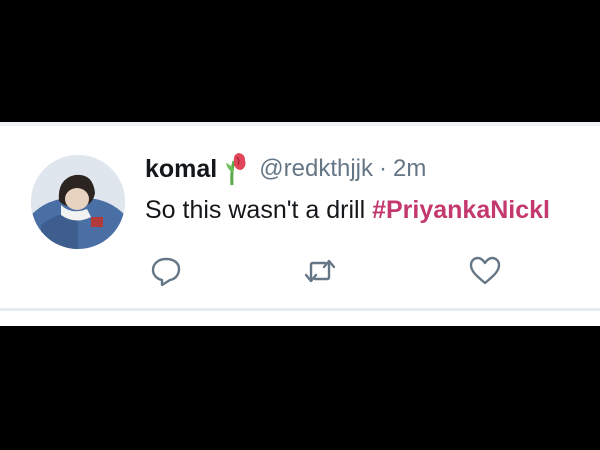 This screenshot has height=450, width=600. I want to click on heart-icon, so click(485, 270).